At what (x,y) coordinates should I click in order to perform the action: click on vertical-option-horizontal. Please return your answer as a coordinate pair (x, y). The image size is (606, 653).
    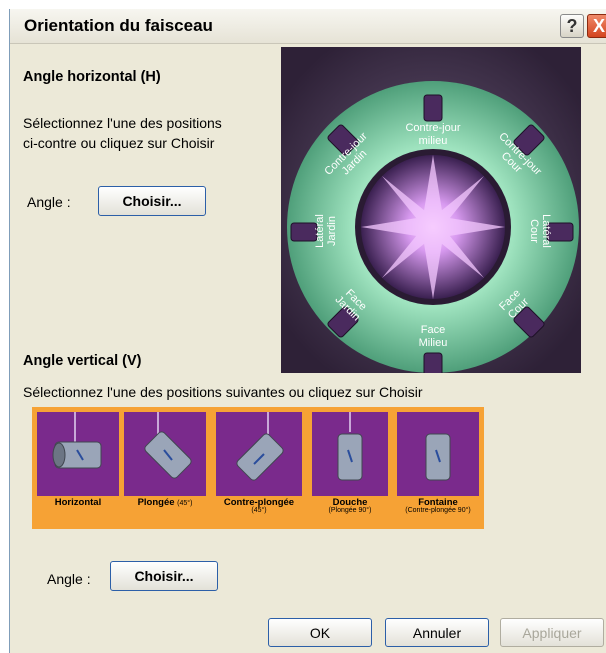
    Looking at the image, I should click on (78, 454).